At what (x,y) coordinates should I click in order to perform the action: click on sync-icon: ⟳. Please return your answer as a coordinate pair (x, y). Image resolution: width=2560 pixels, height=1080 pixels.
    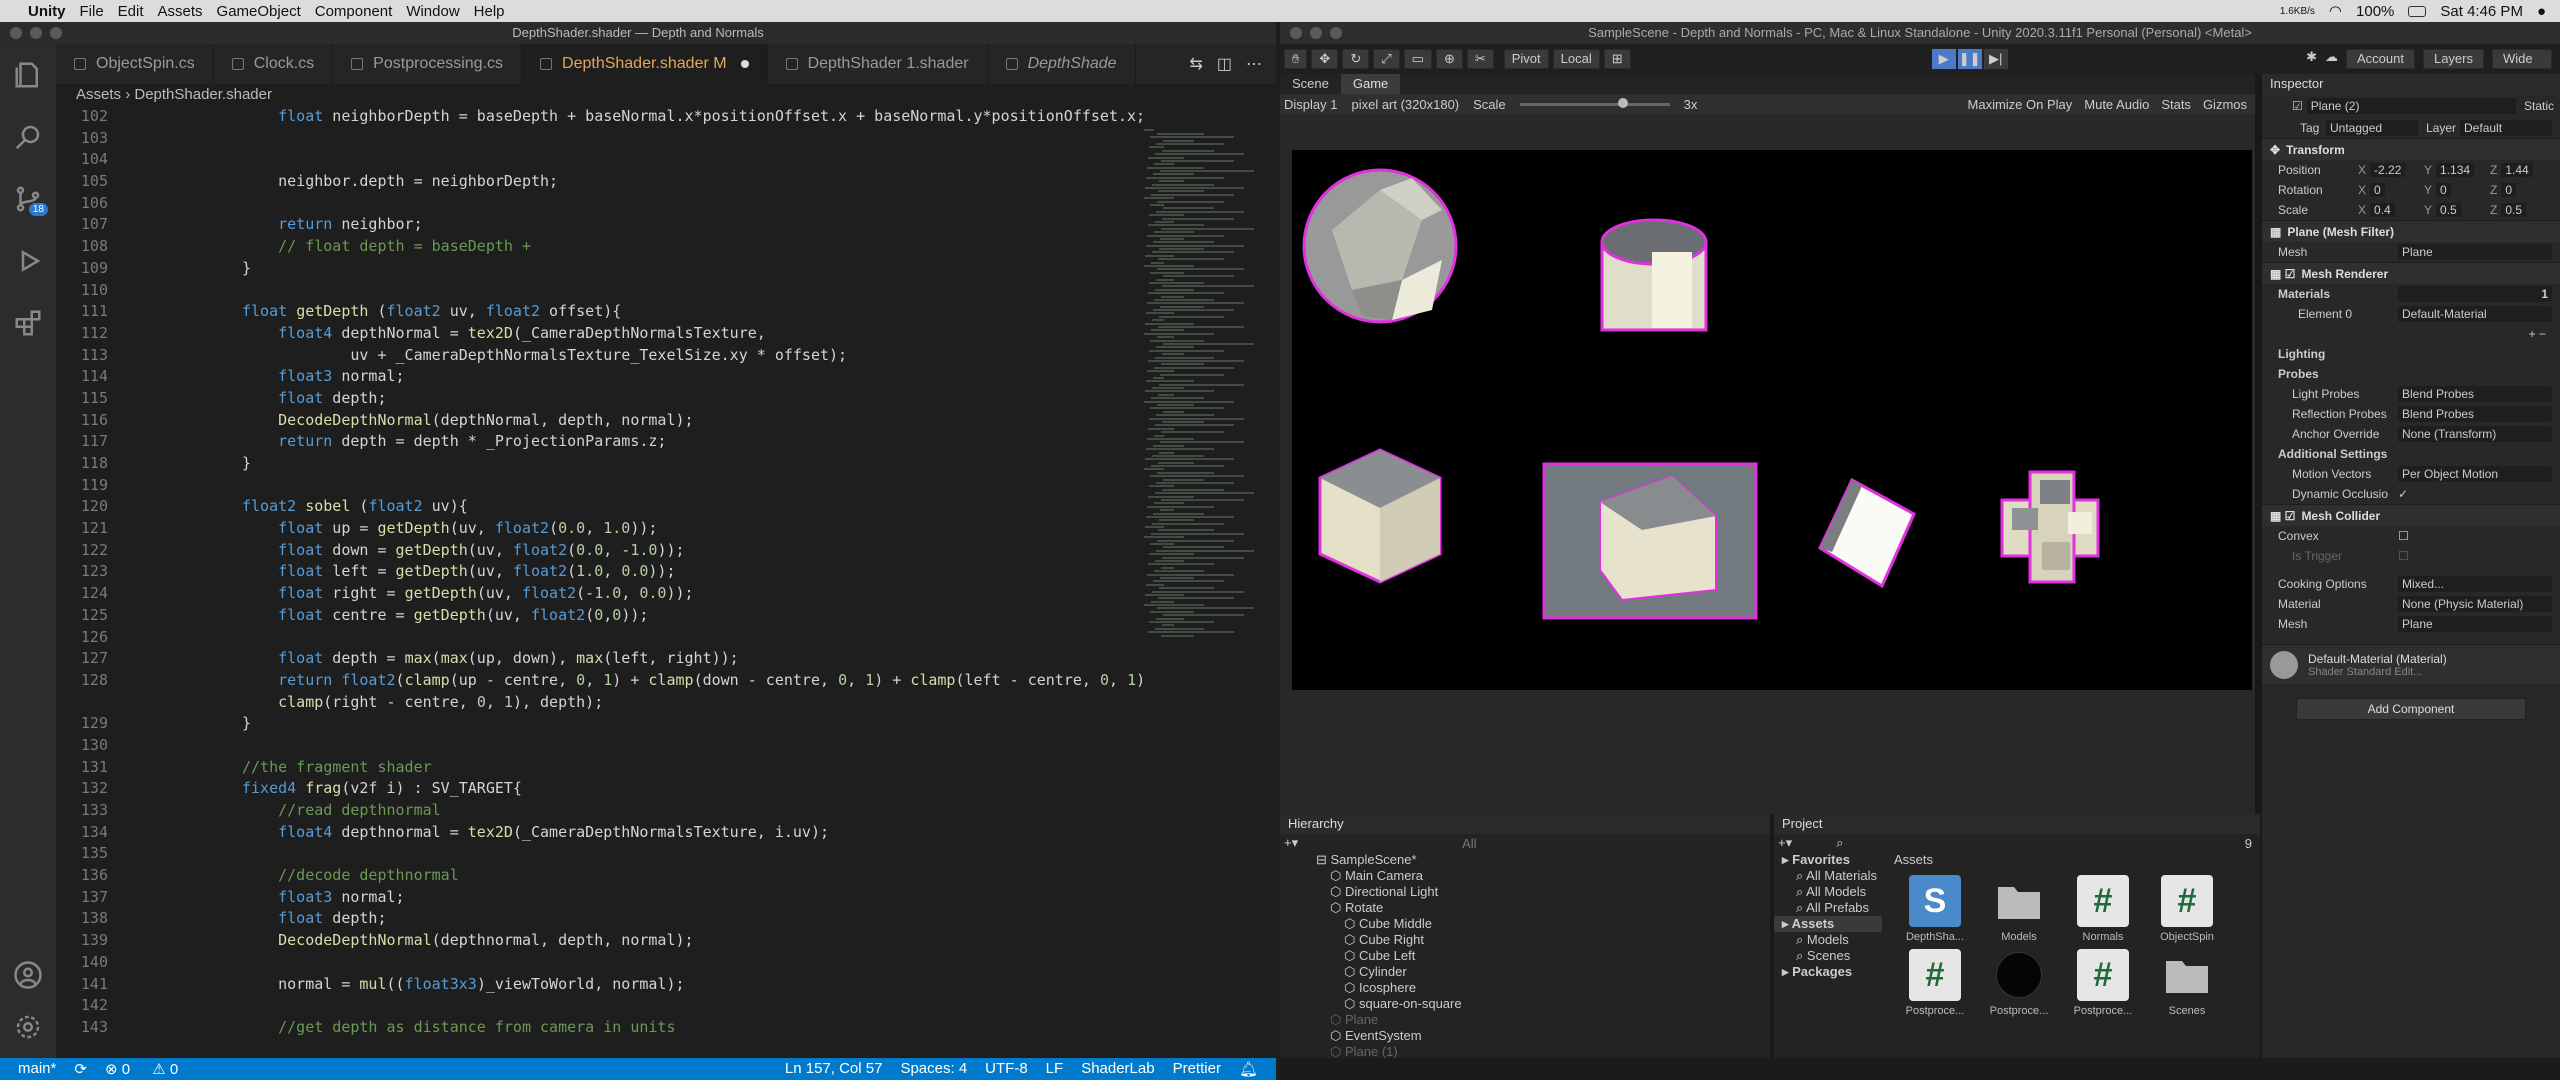
    Looking at the image, I should click on (80, 1069).